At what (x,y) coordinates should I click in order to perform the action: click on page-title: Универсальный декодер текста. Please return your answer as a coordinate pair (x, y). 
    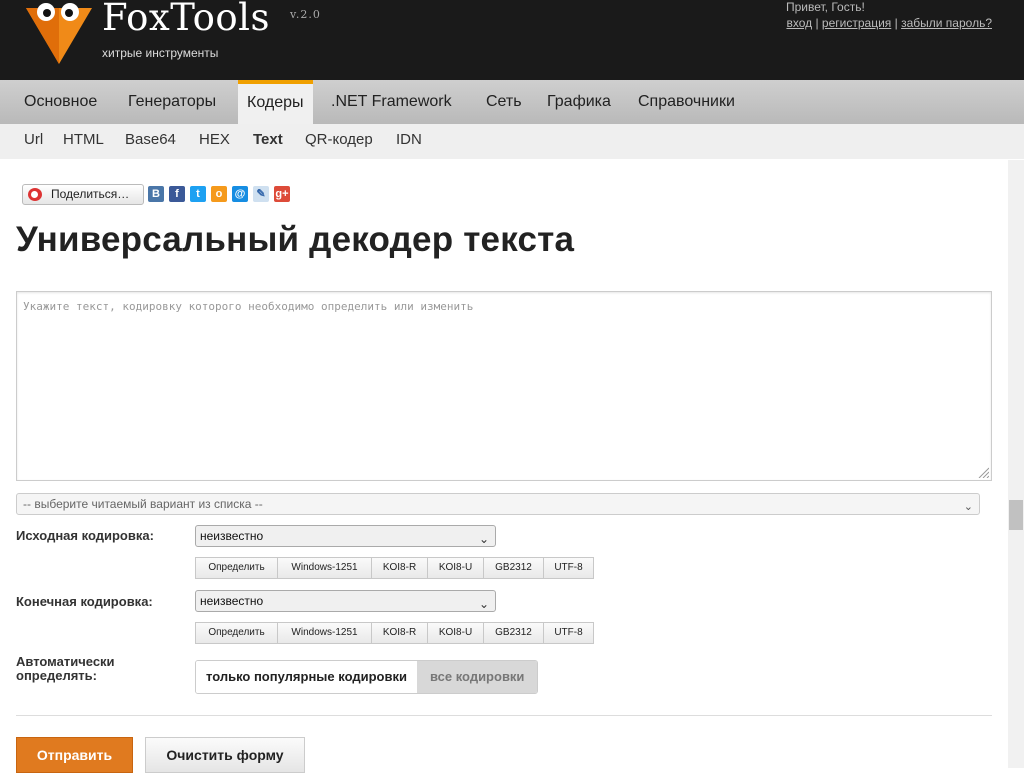
    Looking at the image, I should click on (295, 239).